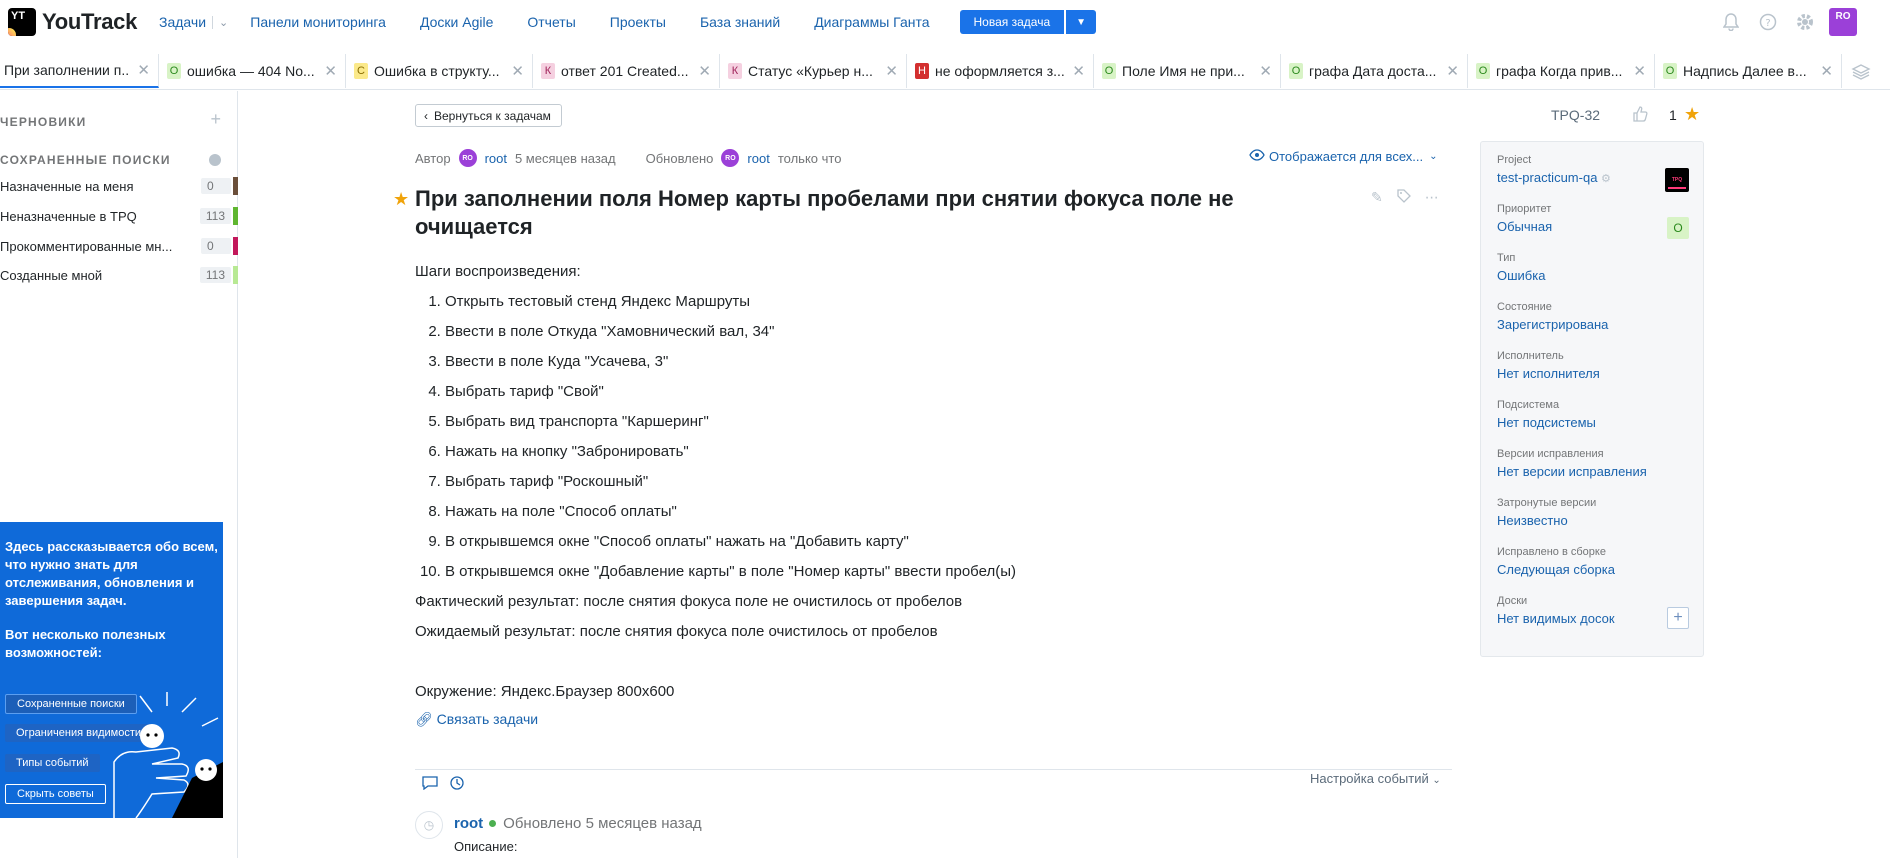  Describe the element at coordinates (1432, 197) in the screenshot. I see `more-icon: ⋯` at that location.